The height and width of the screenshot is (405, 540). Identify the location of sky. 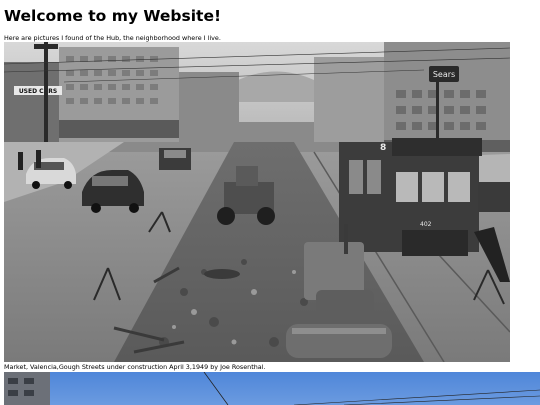
(272, 388).